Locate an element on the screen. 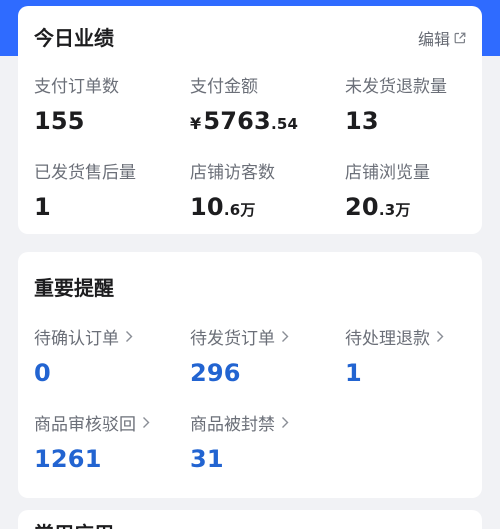  reminder-banned-products: 商品被封禁 31 is located at coordinates (265, 441).